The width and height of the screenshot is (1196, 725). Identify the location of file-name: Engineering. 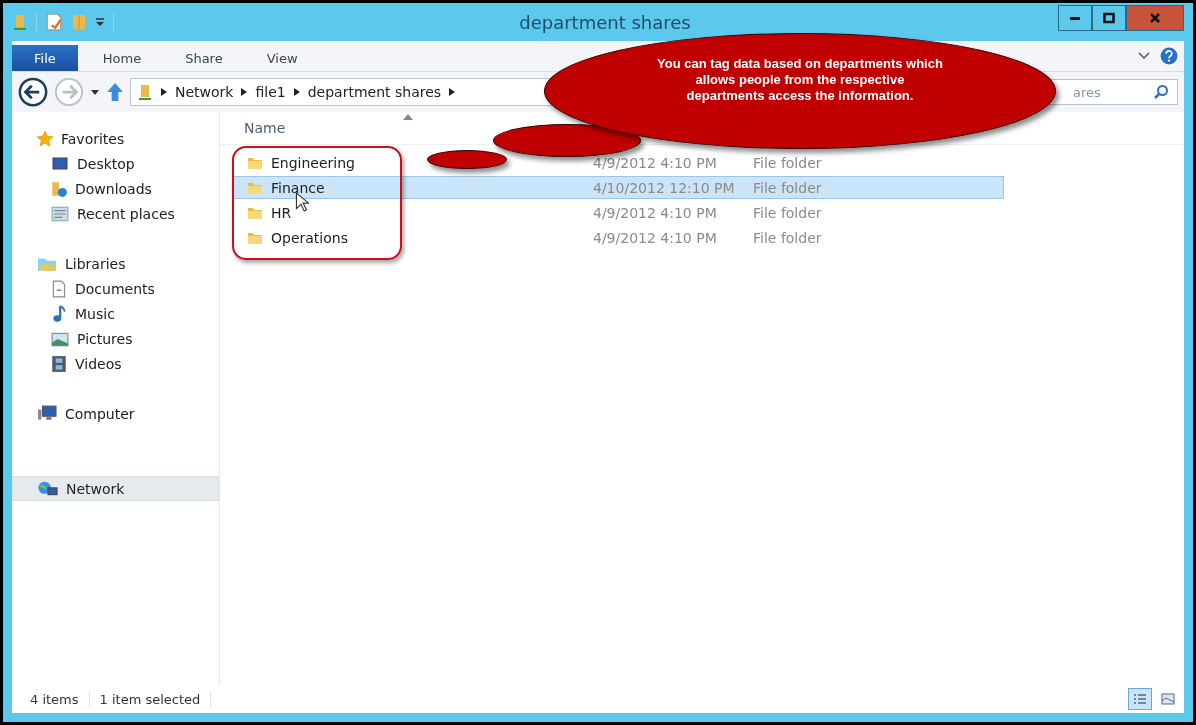
(313, 162).